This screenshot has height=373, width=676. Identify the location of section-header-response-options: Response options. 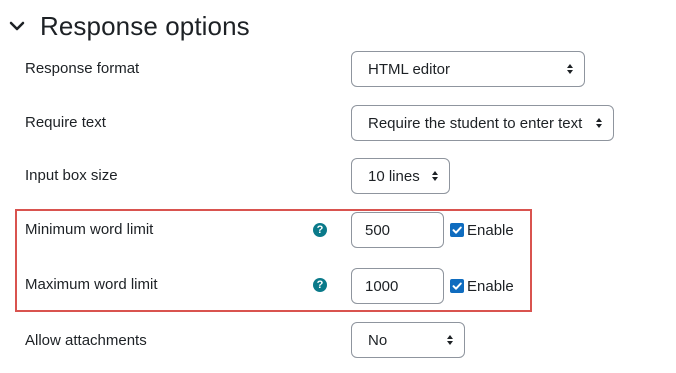
(129, 26).